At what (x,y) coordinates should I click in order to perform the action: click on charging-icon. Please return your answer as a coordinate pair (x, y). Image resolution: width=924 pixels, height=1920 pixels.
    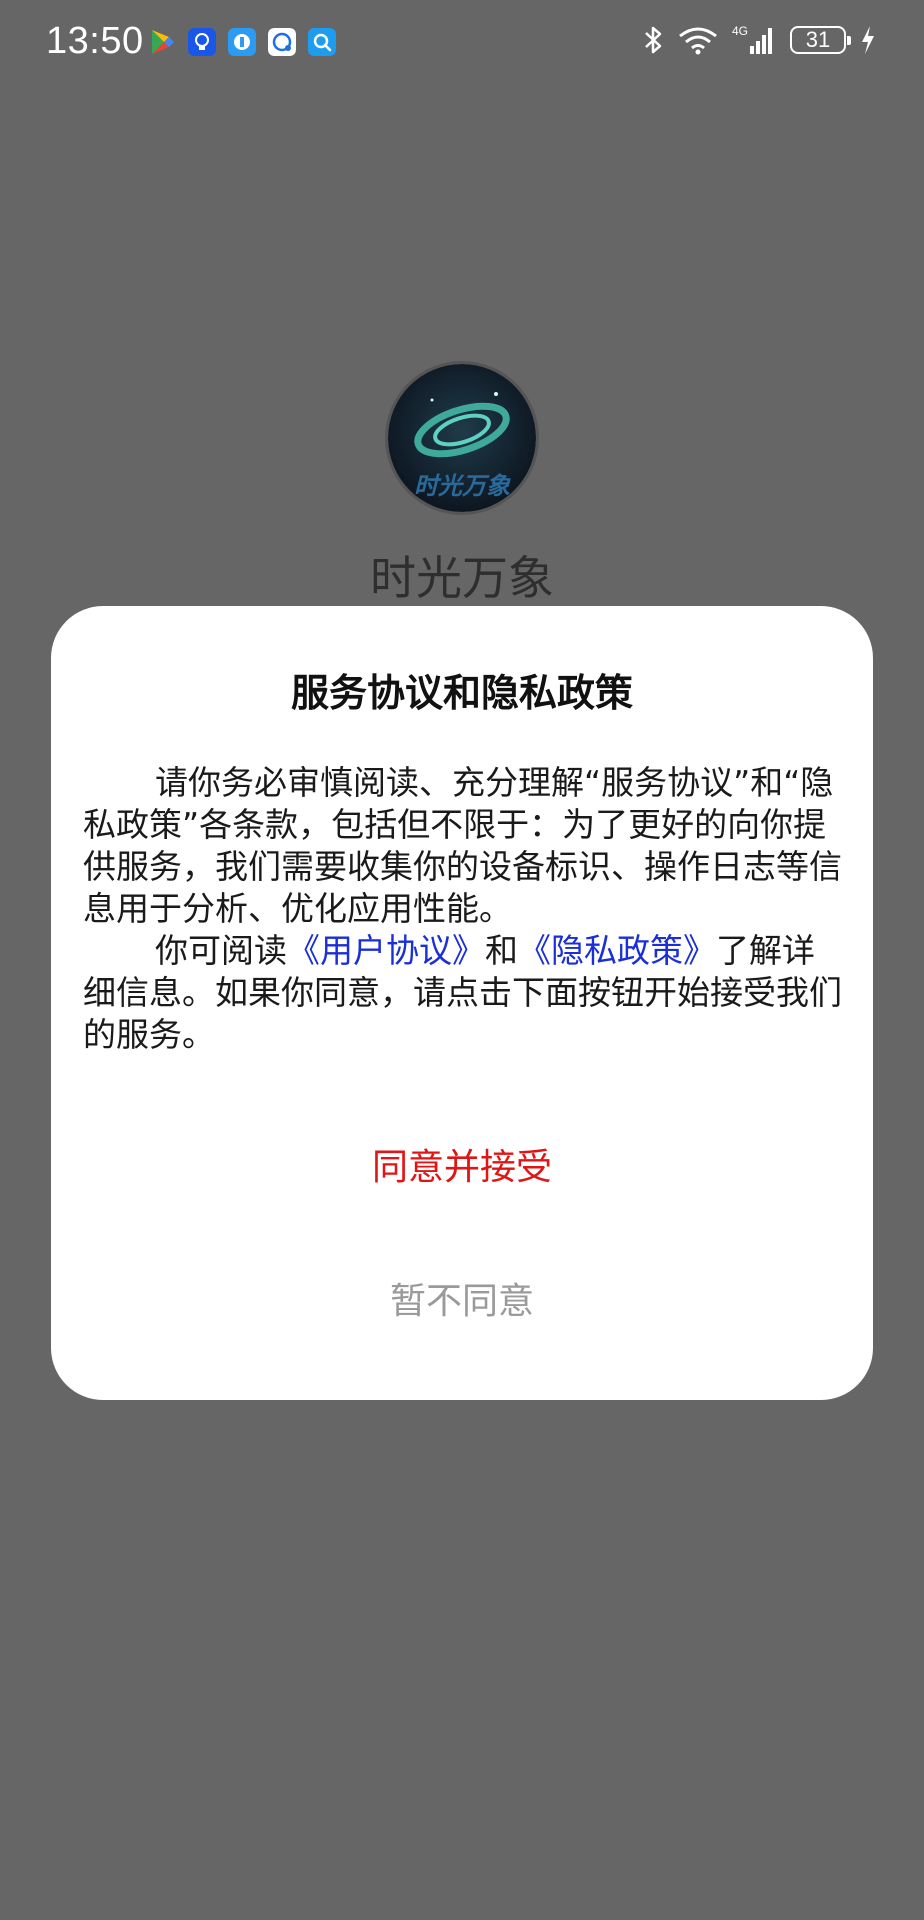
    Looking at the image, I should click on (868, 40).